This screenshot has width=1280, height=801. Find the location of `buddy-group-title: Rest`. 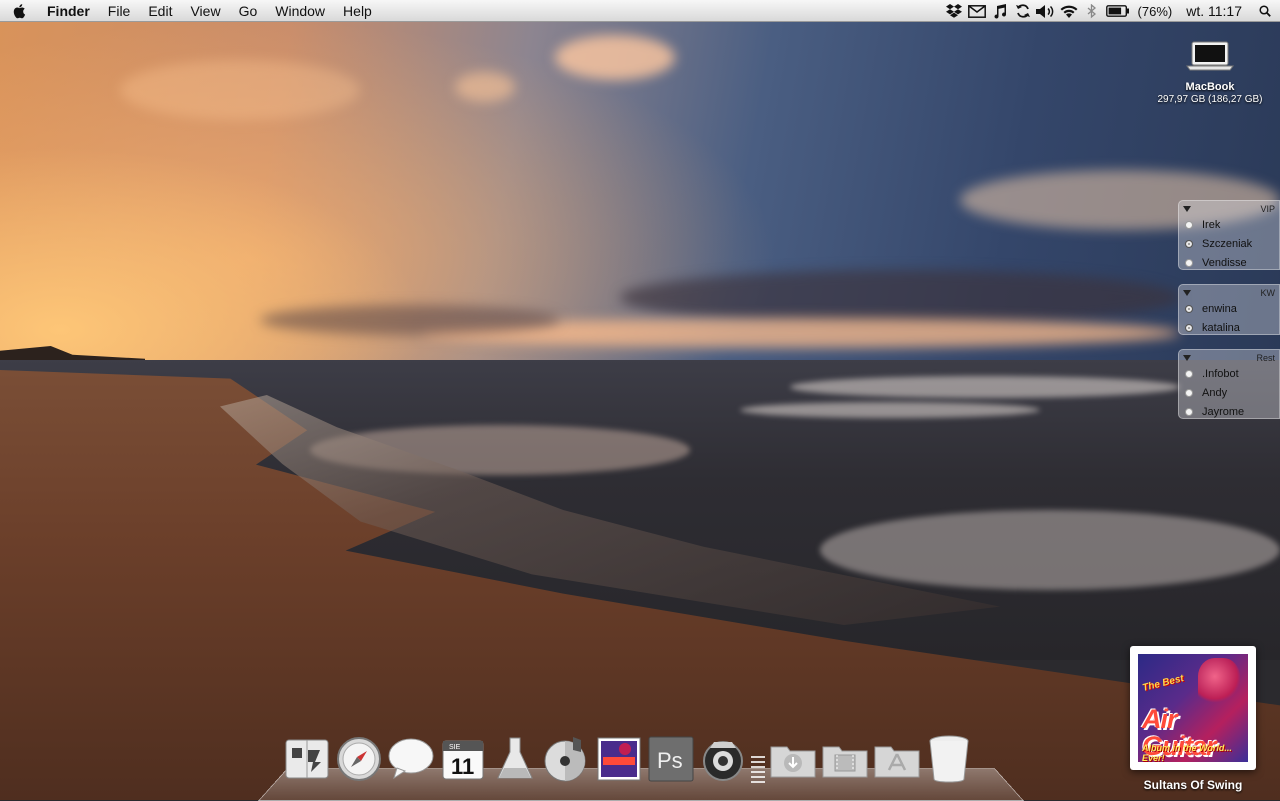

buddy-group-title: Rest is located at coordinates (1265, 358).